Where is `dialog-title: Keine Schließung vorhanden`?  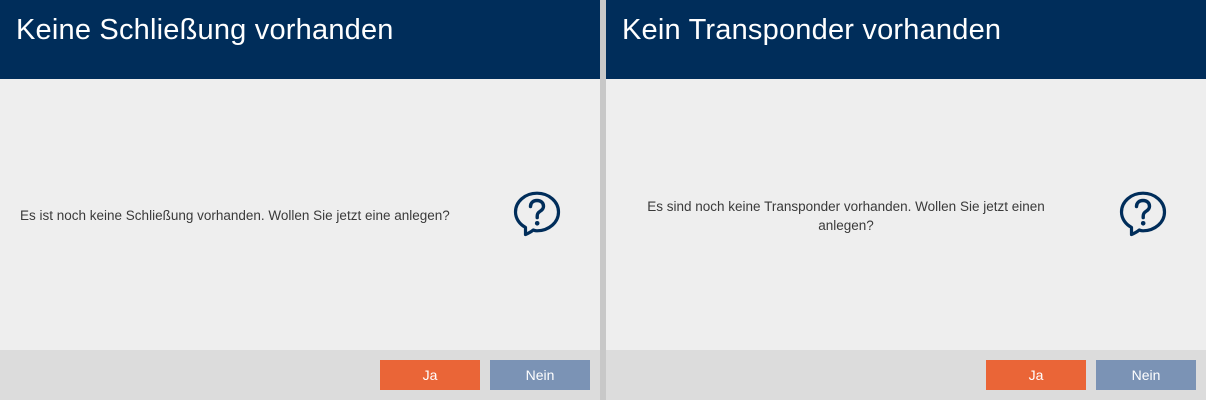 dialog-title: Keine Schließung vorhanden is located at coordinates (205, 30).